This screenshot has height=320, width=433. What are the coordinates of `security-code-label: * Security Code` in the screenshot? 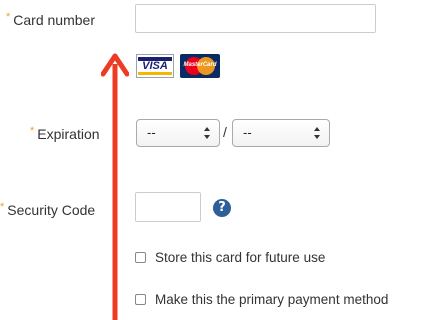 It's located at (48, 209).